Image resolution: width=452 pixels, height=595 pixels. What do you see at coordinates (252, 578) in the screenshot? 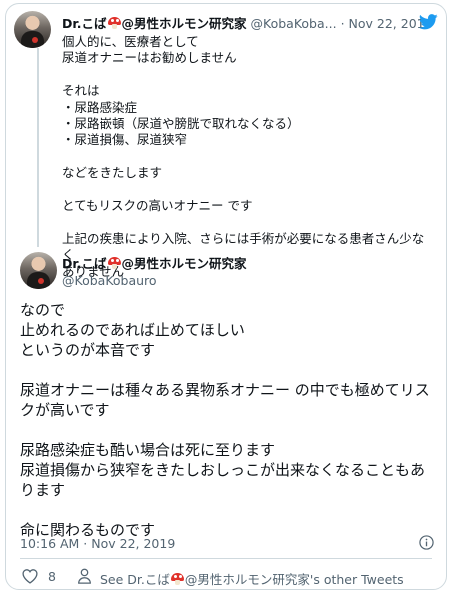
I see `see-other-tweets-link: See Dr.こば @男性ホルモン研究家's other Tweets` at bounding box center [252, 578].